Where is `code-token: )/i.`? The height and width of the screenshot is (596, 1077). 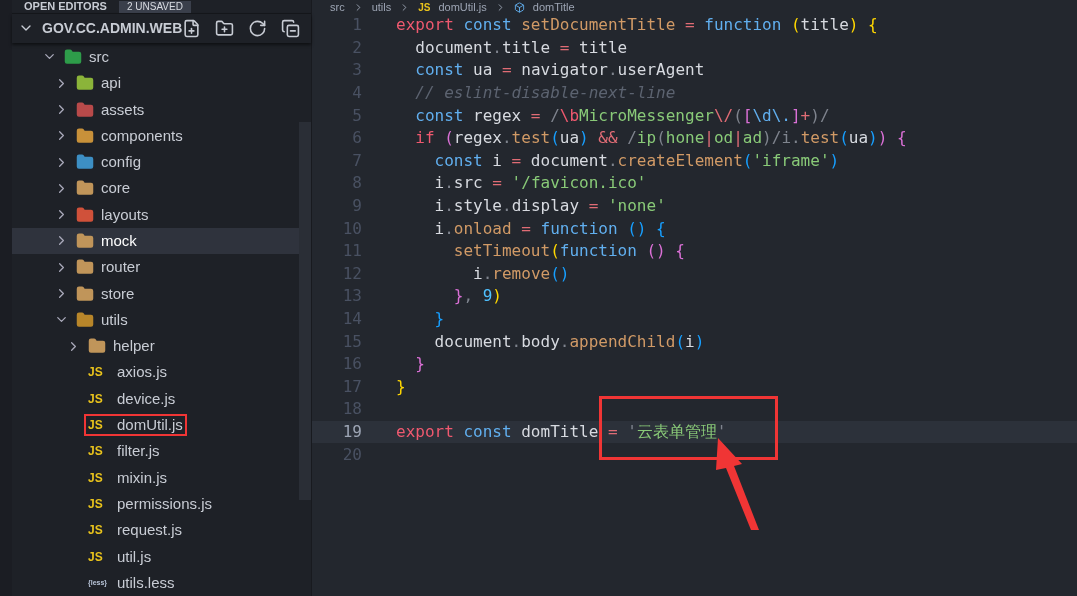 code-token: )/i. is located at coordinates (781, 138).